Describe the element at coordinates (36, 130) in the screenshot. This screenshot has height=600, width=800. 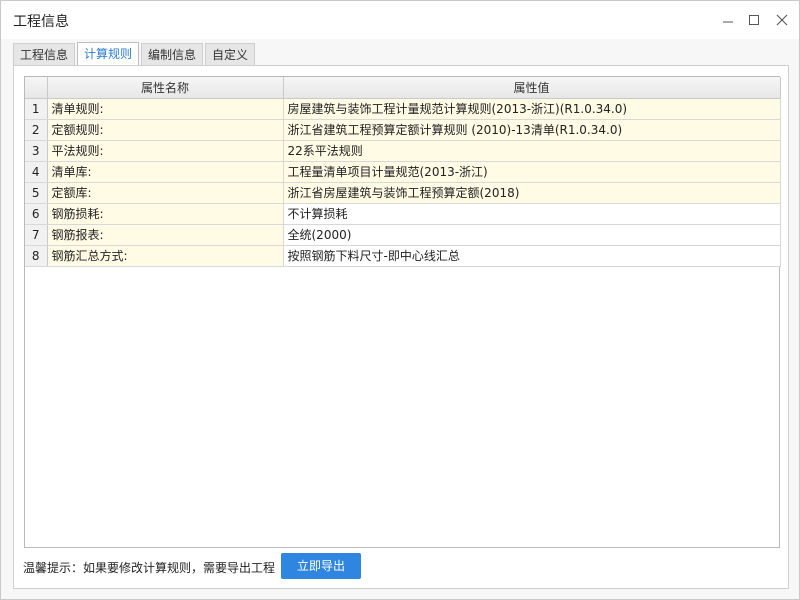
I see `row-number: 2` at that location.